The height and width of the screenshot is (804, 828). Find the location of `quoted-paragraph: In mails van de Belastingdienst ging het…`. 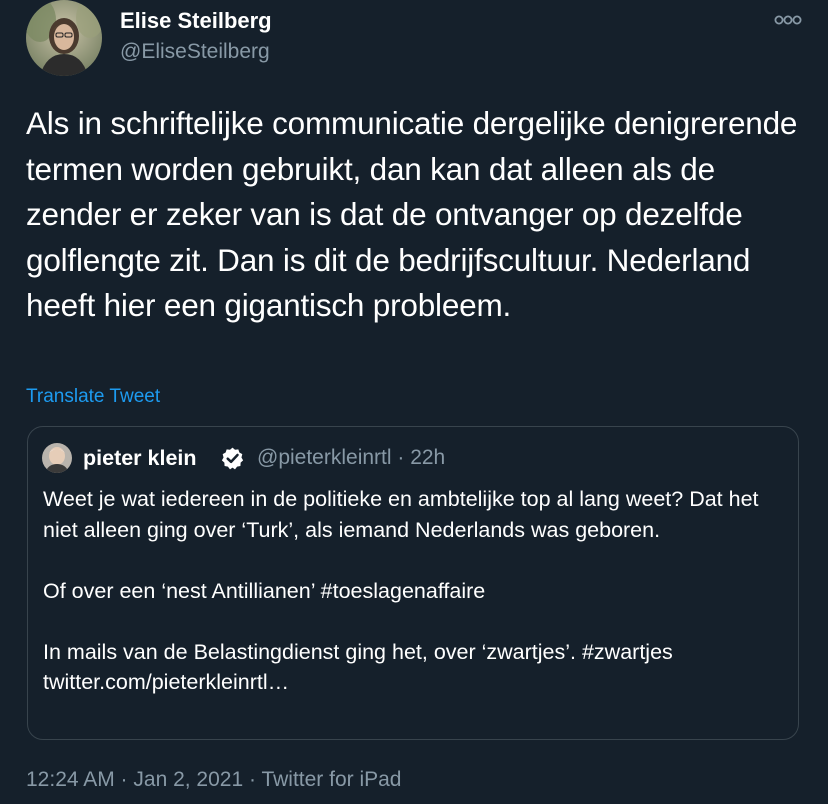

quoted-paragraph: In mails van de Belastingdienst ging het… is located at coordinates (358, 667).